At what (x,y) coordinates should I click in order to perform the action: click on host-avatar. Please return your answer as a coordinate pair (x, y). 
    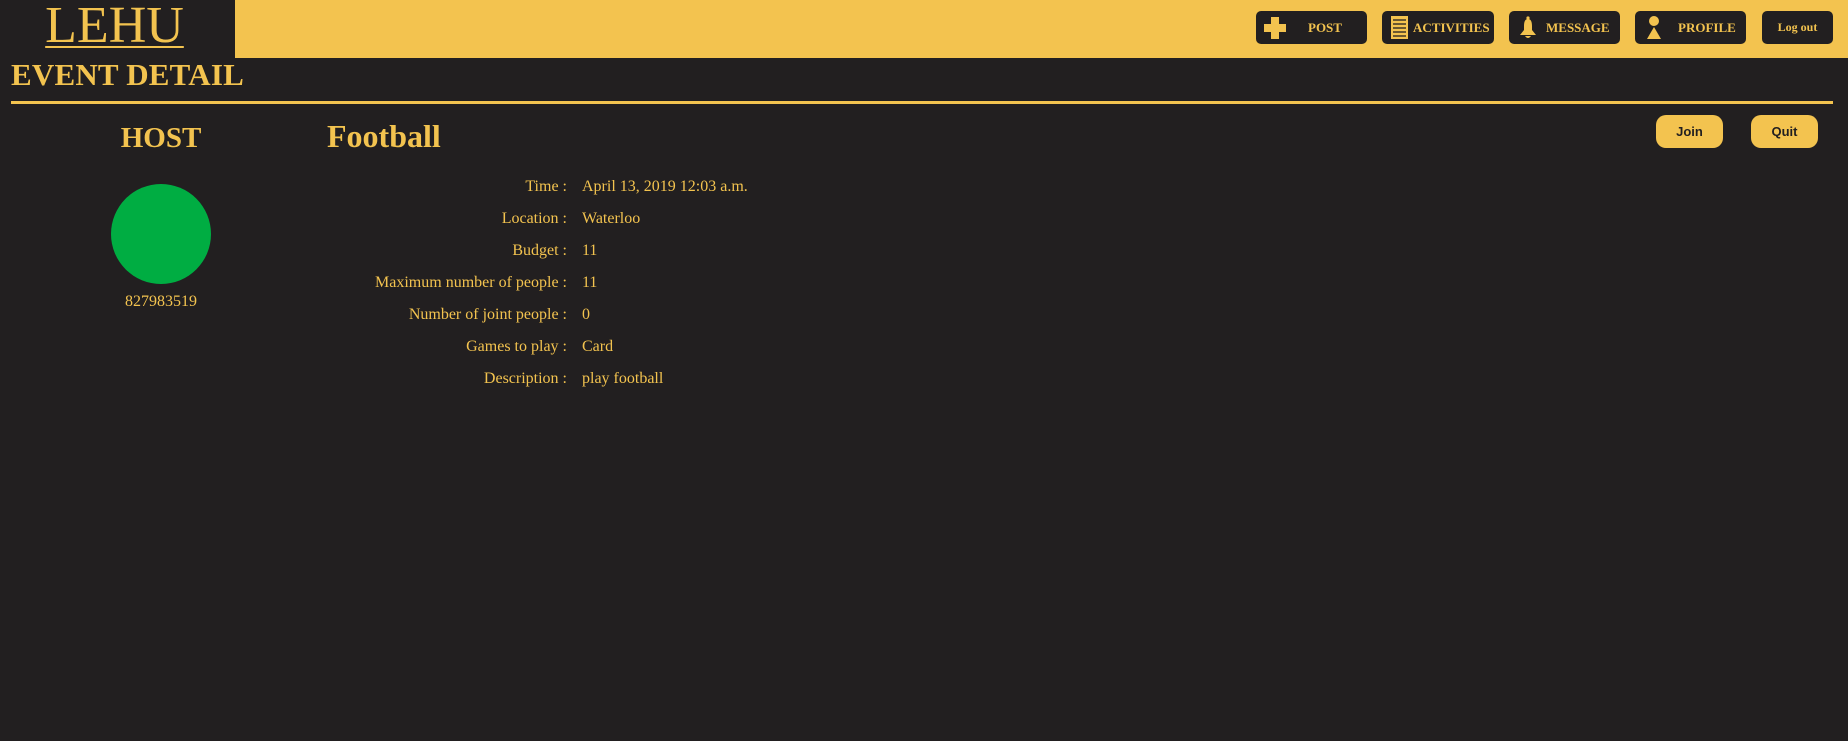
    Looking at the image, I should click on (161, 234).